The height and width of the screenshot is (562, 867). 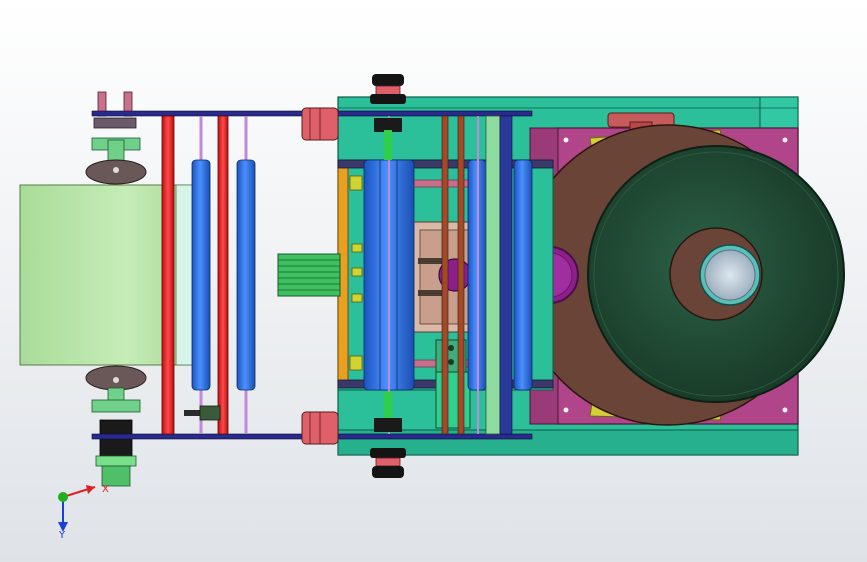 I want to click on comb-feeder, so click(x=309, y=275).